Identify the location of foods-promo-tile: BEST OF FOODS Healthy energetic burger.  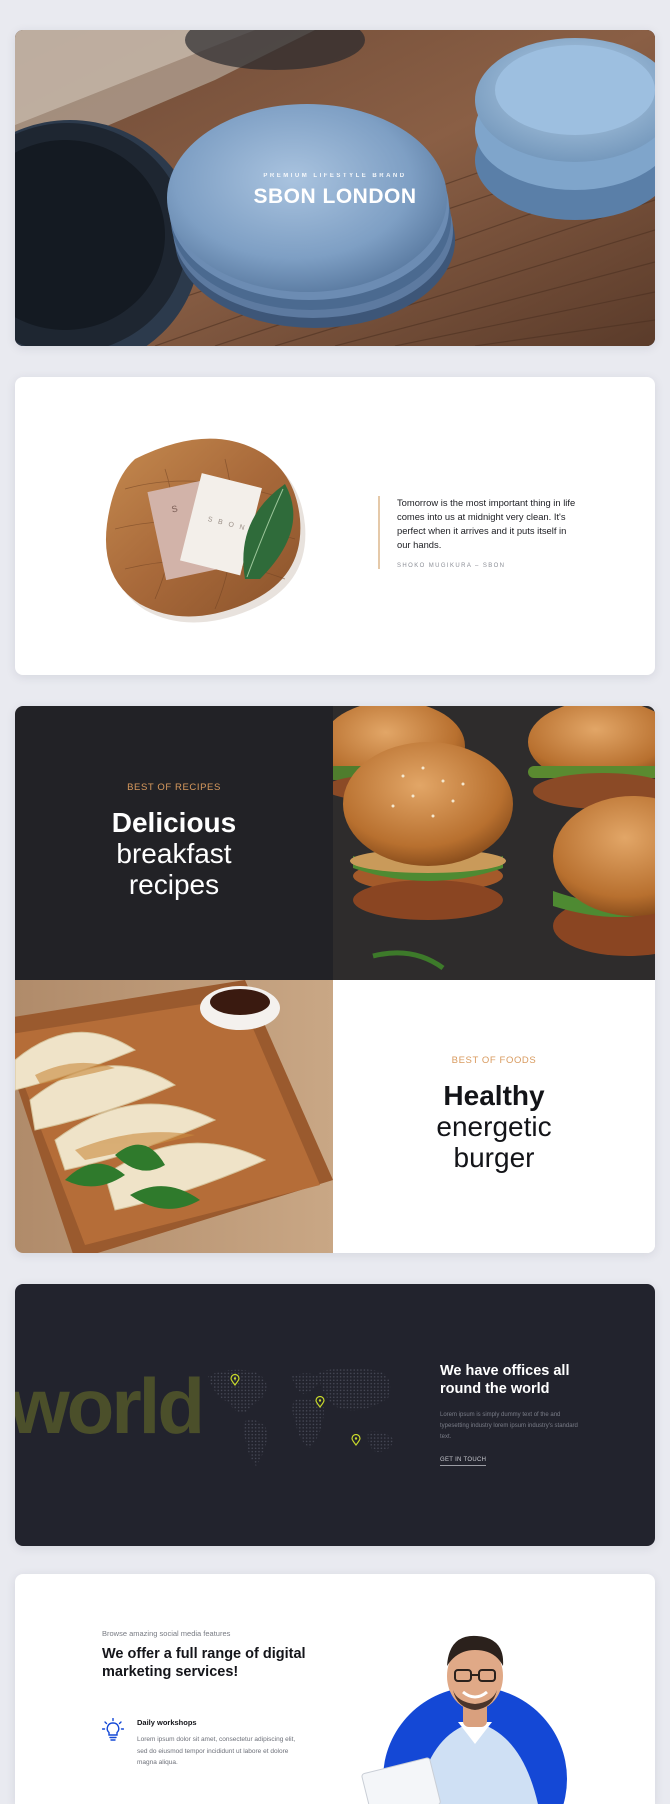
(494, 1116).